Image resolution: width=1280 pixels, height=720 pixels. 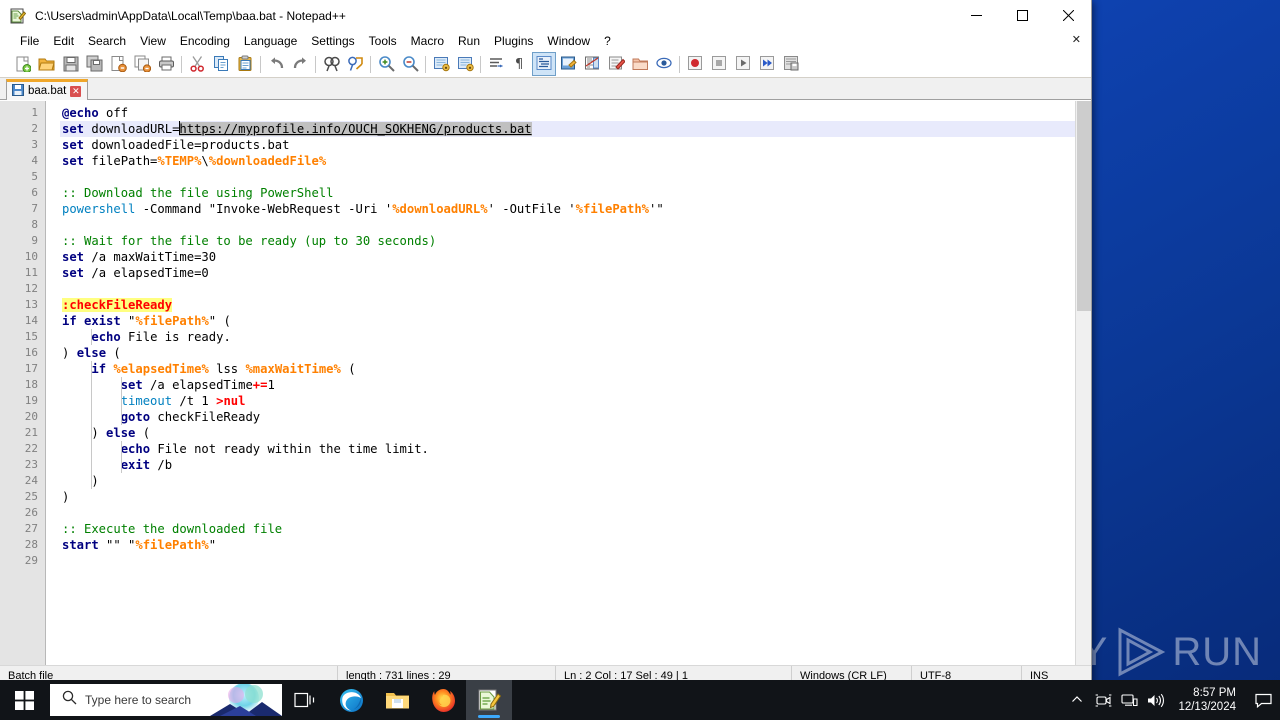 I want to click on play-macro-icon, so click(x=743, y=64).